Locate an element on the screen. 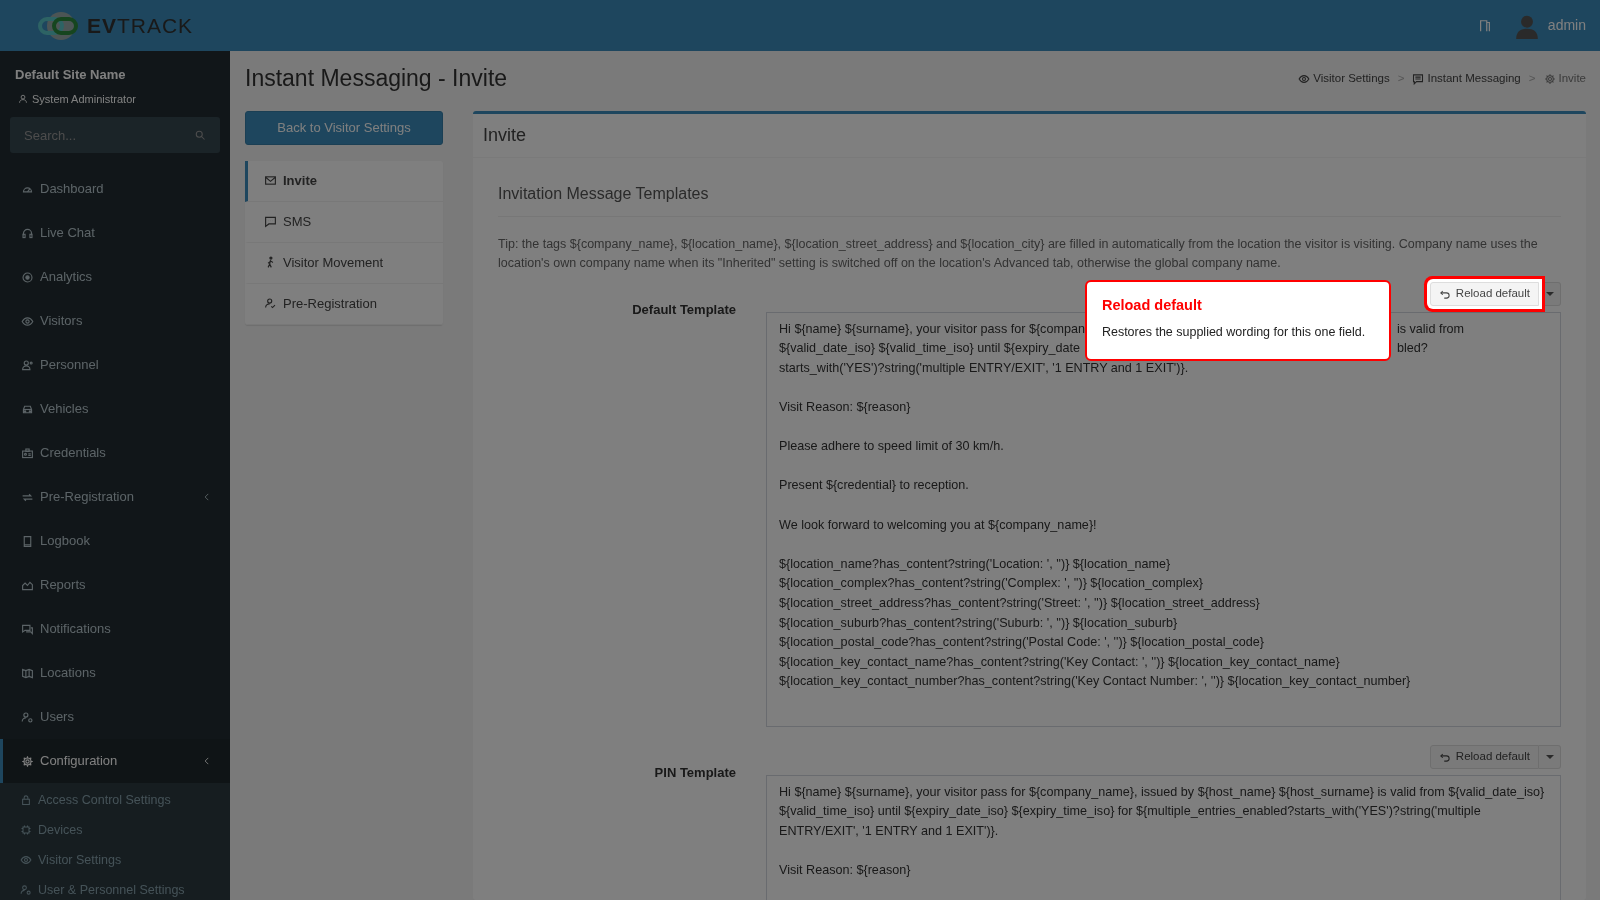  breadcrumb-link: Instant Messaging is located at coordinates (1466, 79).